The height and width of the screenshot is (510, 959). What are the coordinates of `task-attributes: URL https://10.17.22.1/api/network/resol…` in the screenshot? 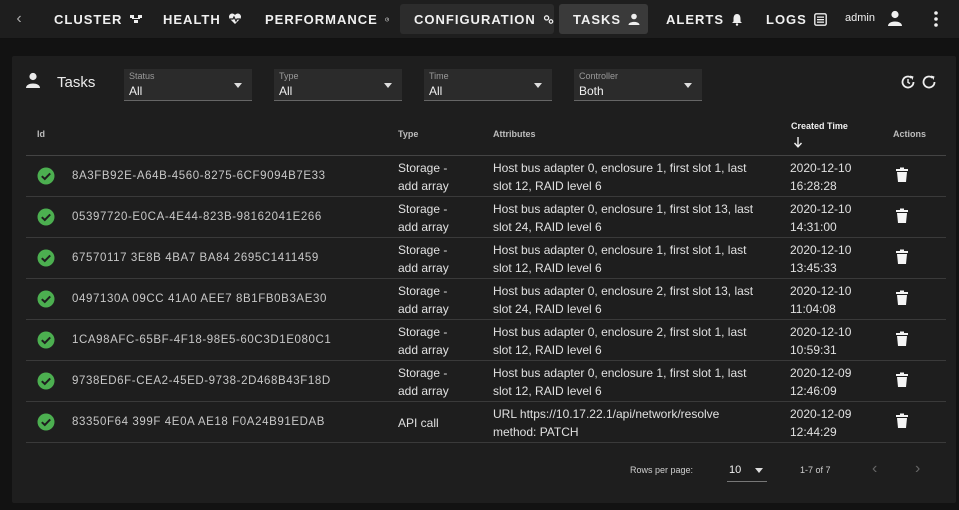 It's located at (606, 423).